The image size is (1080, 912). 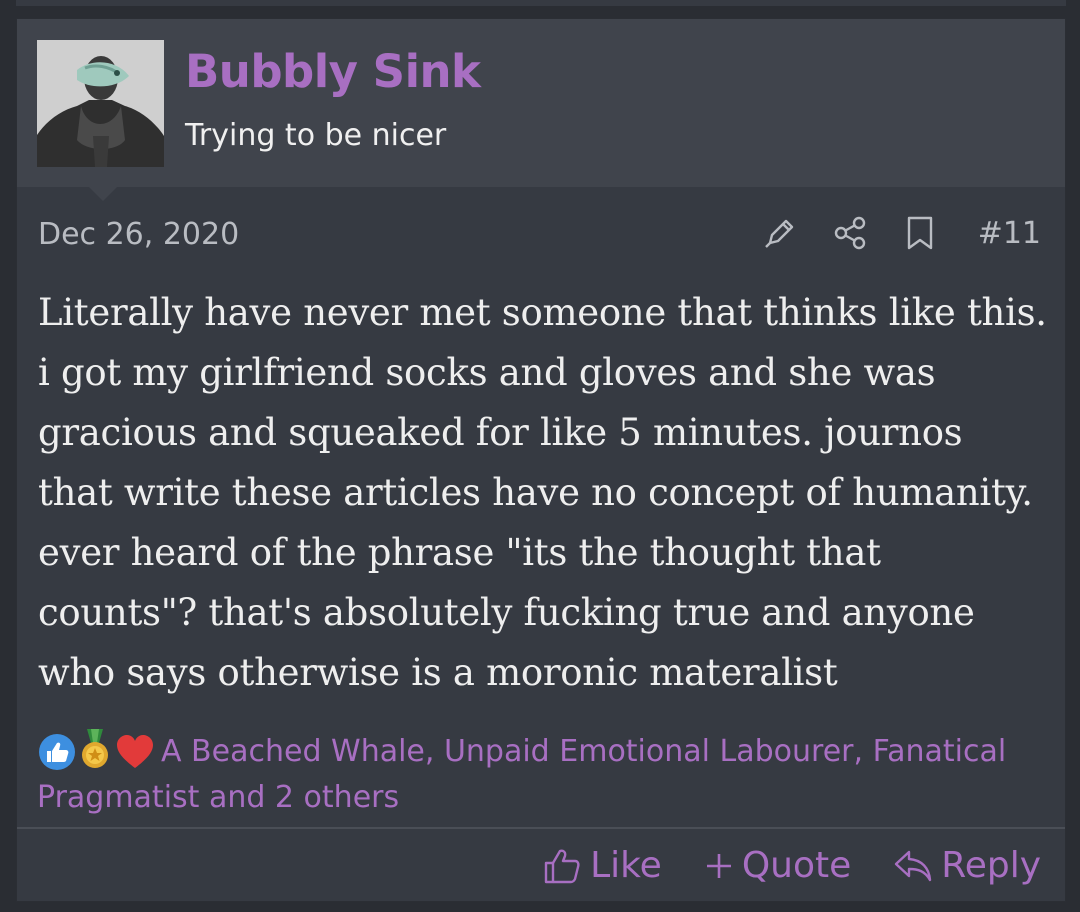 What do you see at coordinates (850, 233) in the screenshot?
I see `share-icon` at bounding box center [850, 233].